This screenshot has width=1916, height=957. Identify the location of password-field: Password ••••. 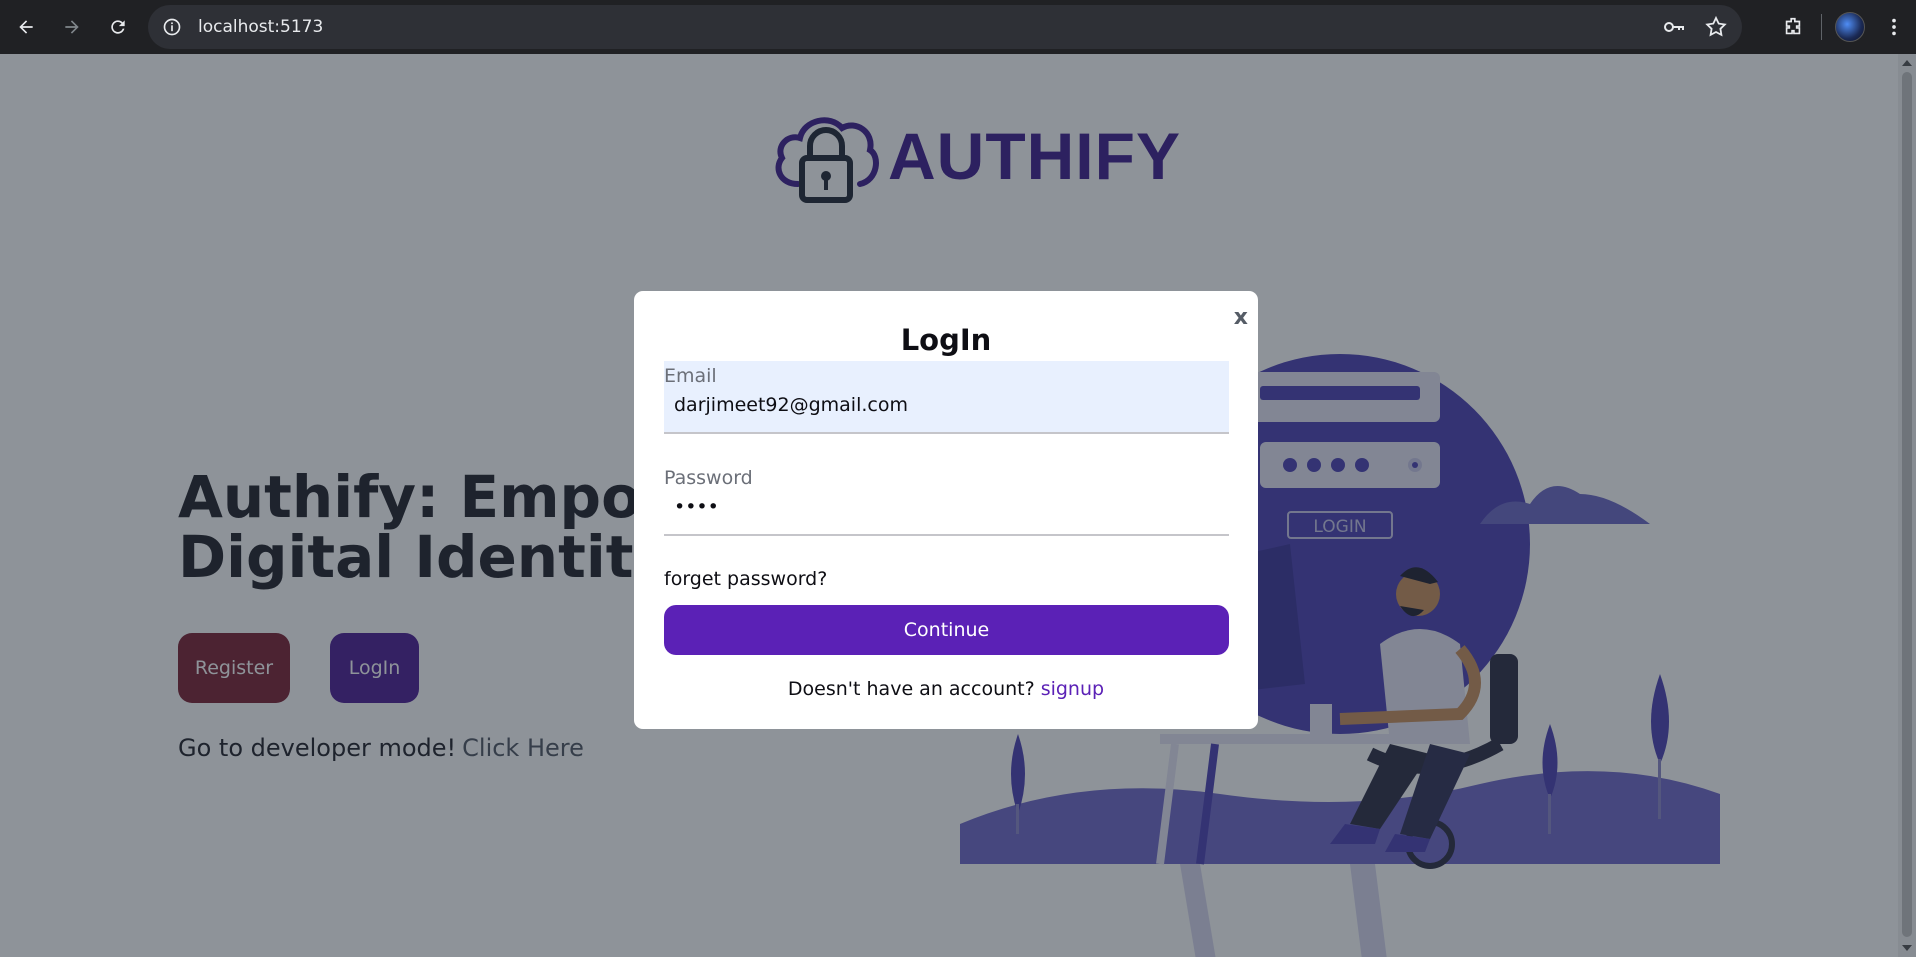
(946, 499).